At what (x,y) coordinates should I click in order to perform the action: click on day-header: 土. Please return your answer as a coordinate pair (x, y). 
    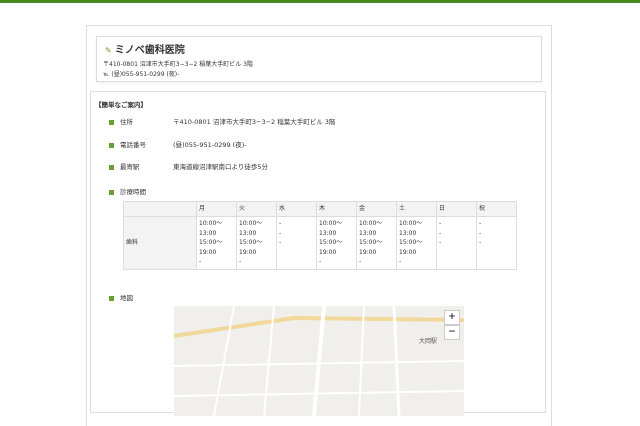
    Looking at the image, I should click on (416, 209).